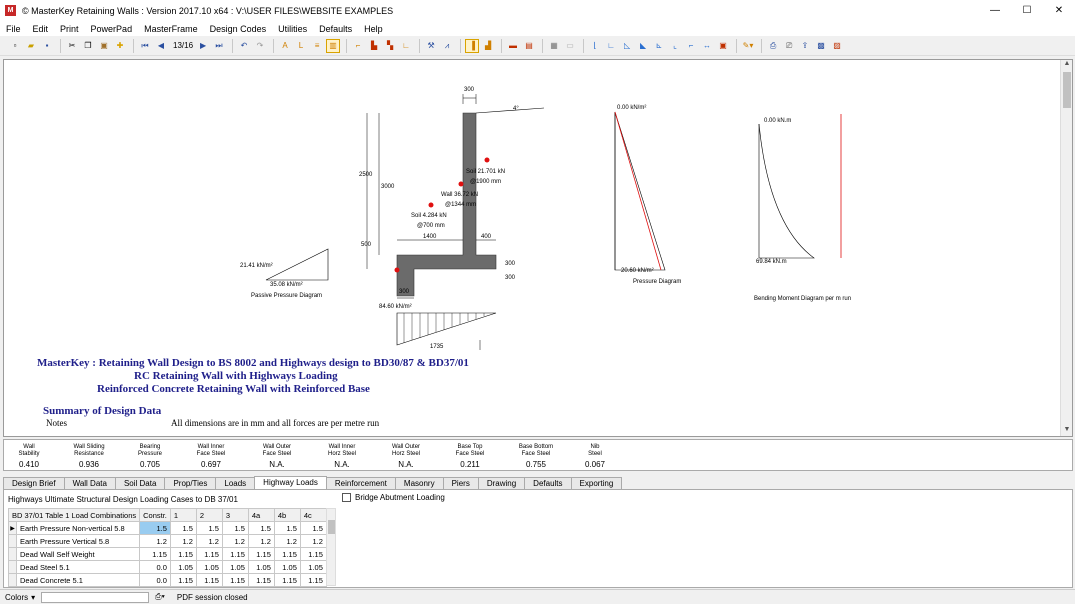 This screenshot has width=1075, height=604. What do you see at coordinates (1027, 10) in the screenshot?
I see `maximize-button: ☐` at bounding box center [1027, 10].